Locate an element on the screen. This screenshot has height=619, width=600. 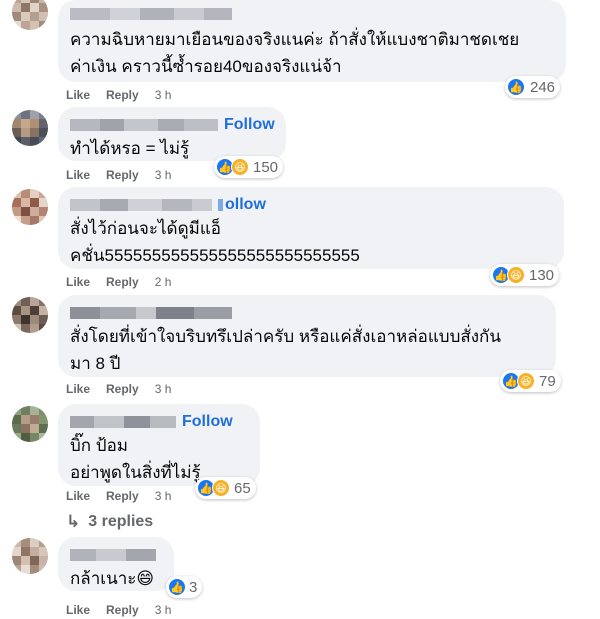
reaction-summary: 👍 3 is located at coordinates (184, 587).